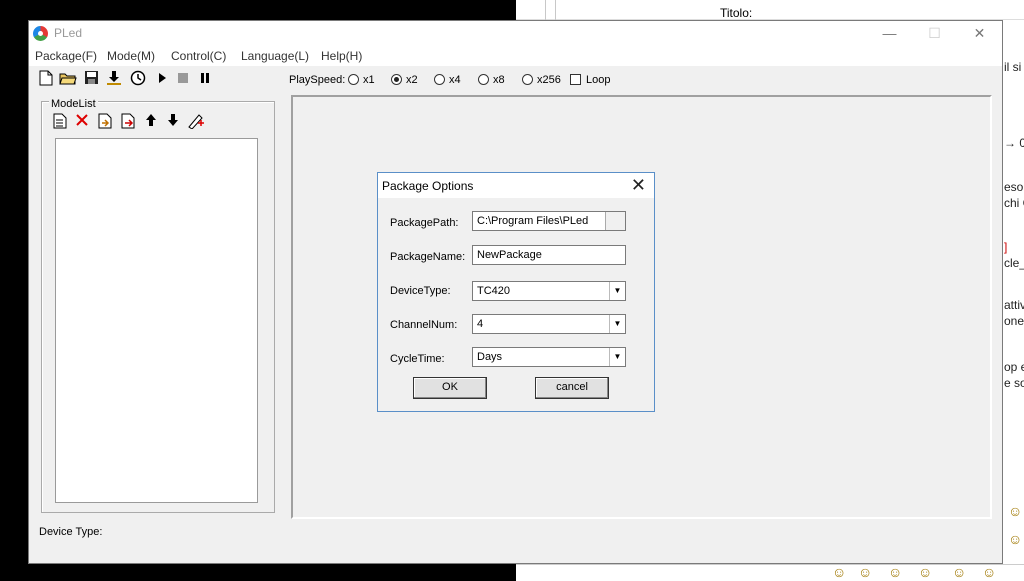 The image size is (1024, 581). Describe the element at coordinates (353, 79) in the screenshot. I see `speed-x1-radio` at that location.